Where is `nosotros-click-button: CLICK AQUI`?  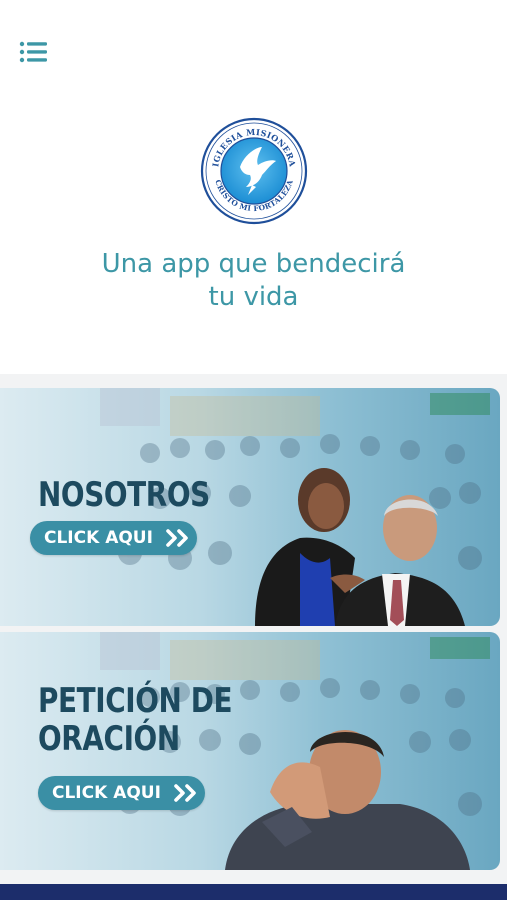 nosotros-click-button: CLICK AQUI is located at coordinates (113, 538).